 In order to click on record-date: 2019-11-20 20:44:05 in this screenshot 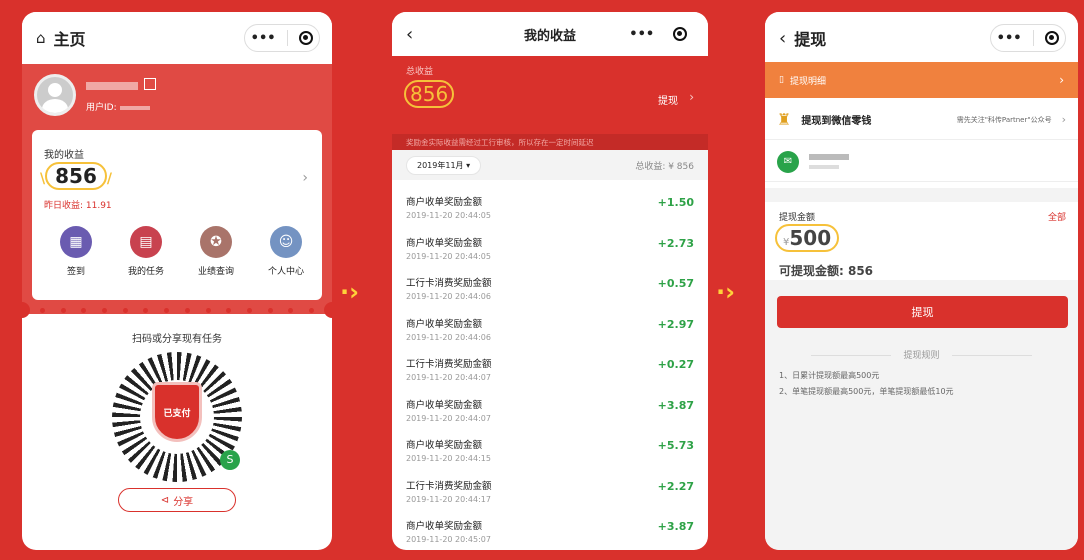, I will do `click(448, 215)`.